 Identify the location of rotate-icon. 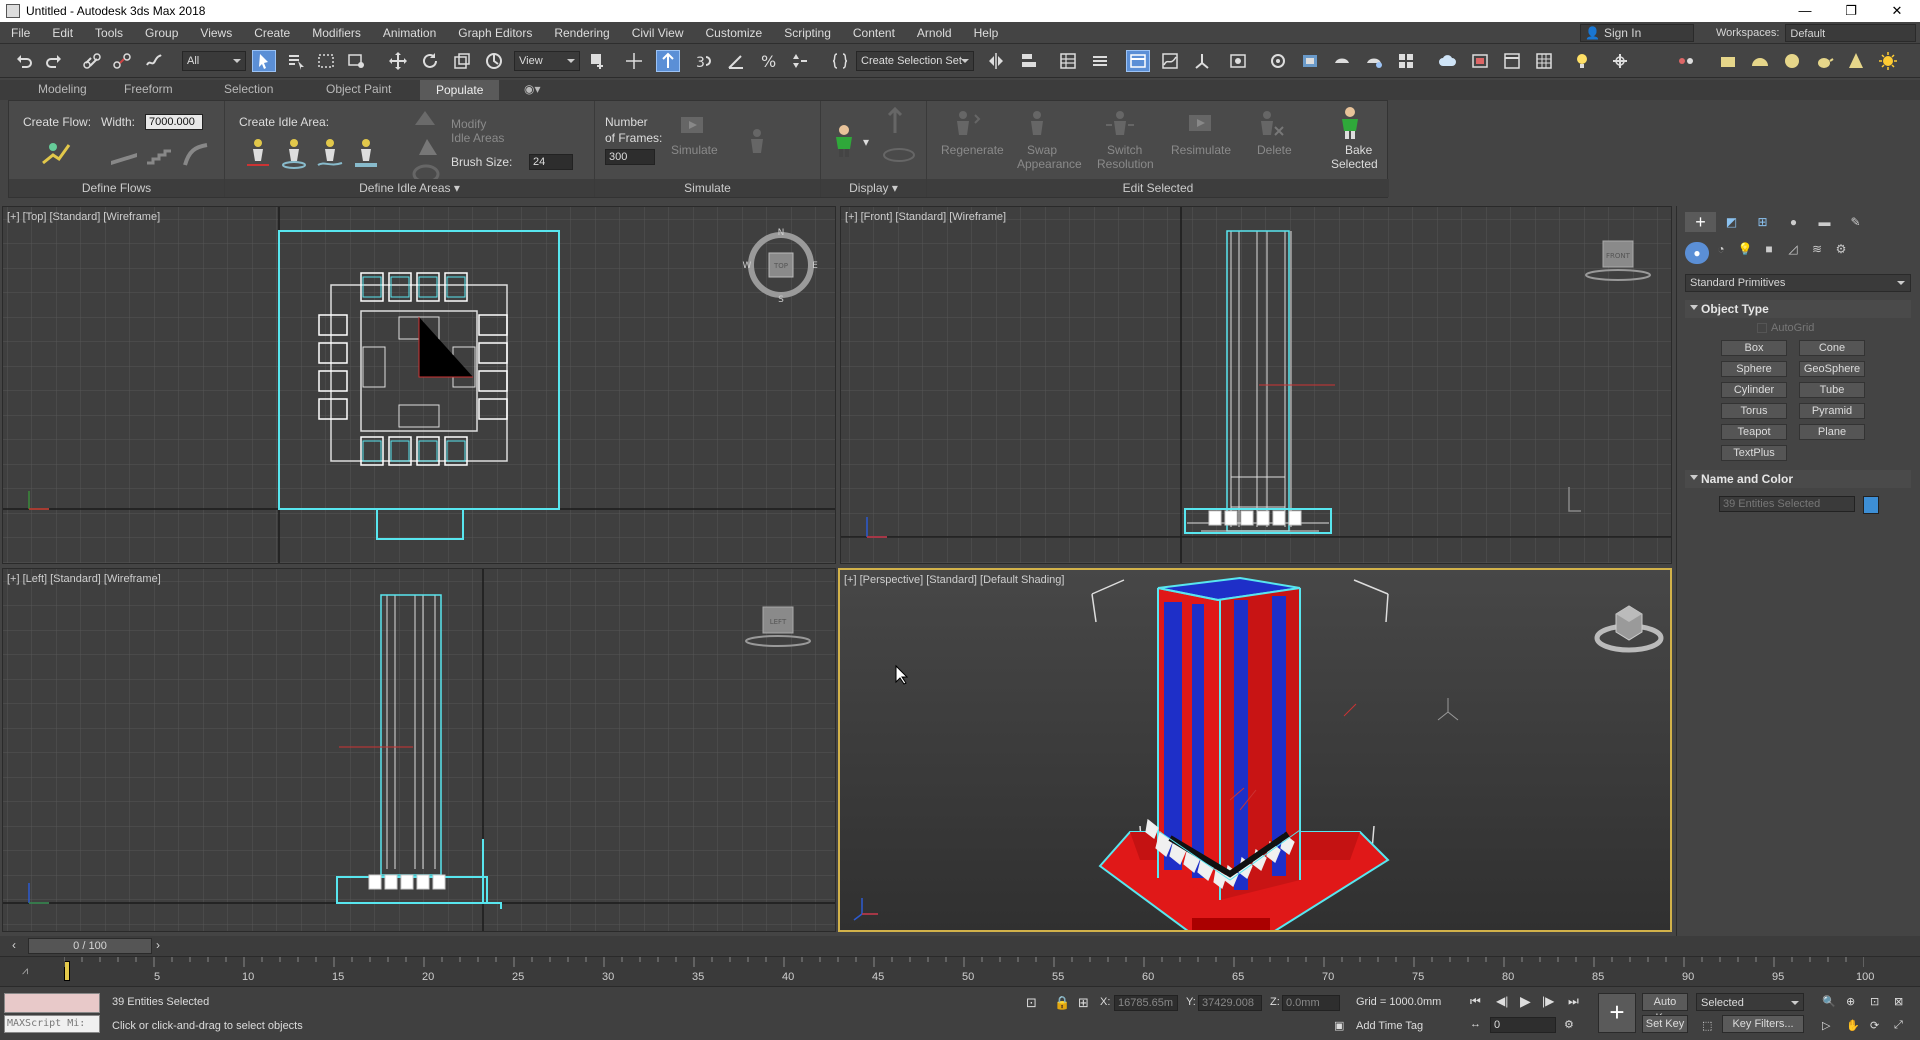
(430, 61).